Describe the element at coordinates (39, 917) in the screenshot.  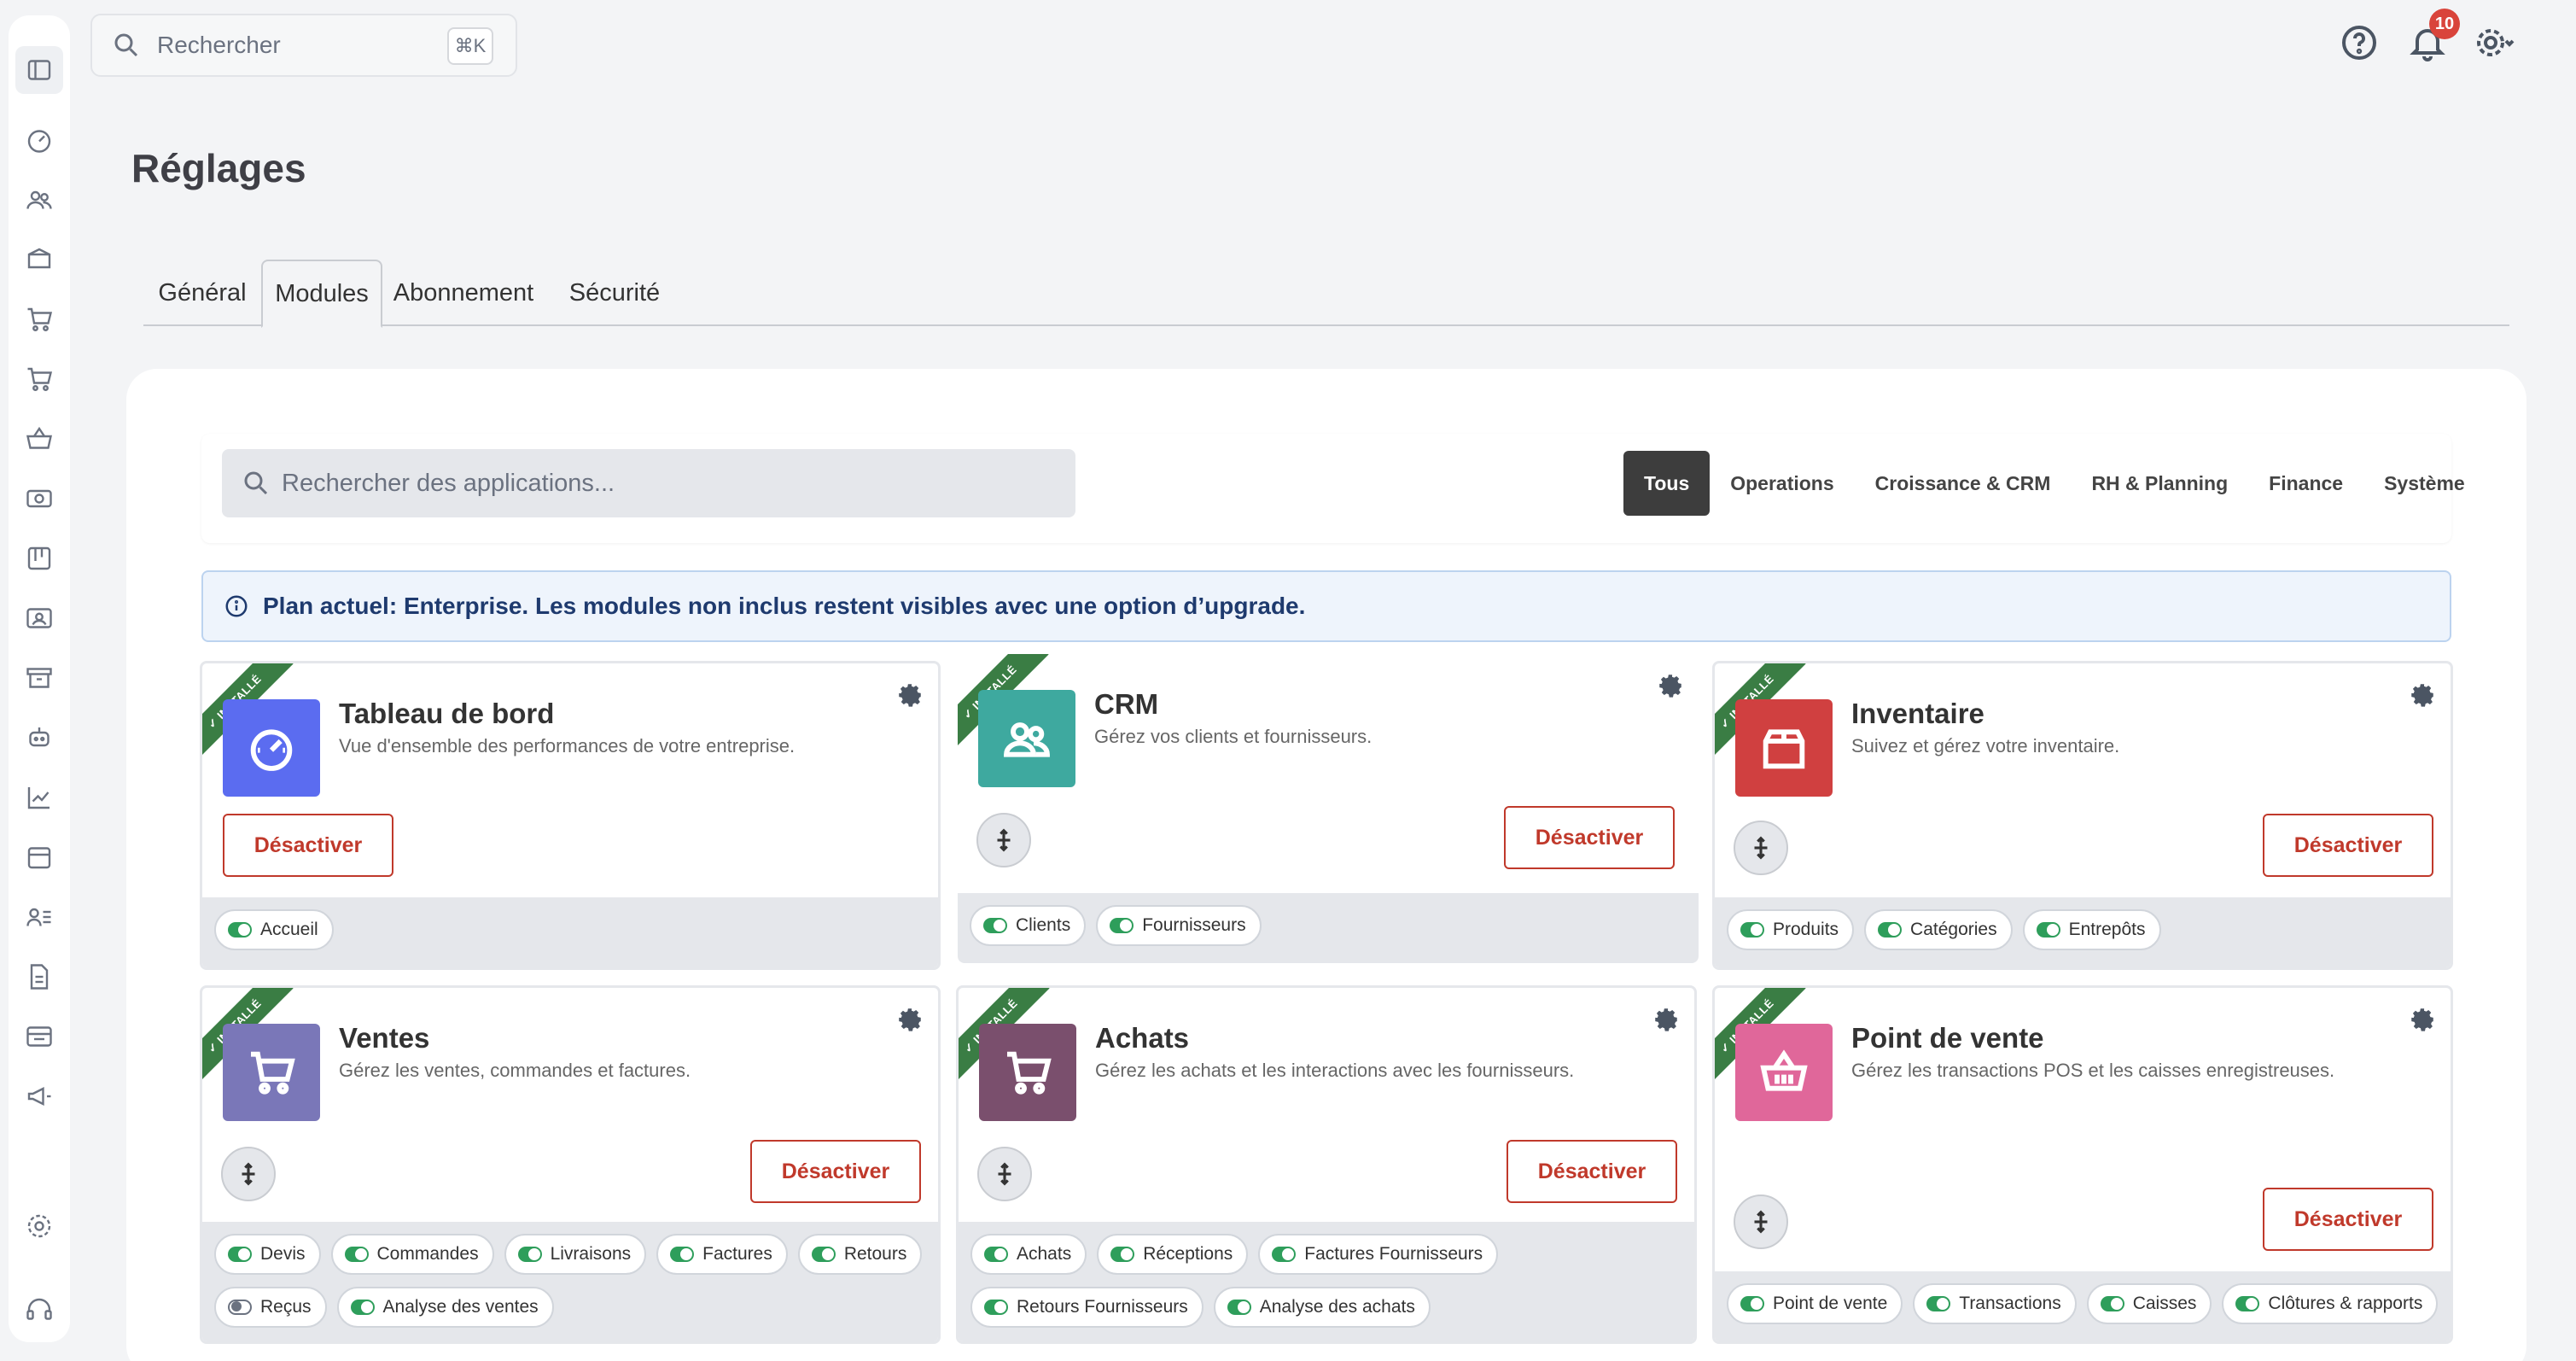
I see `user-list-icon` at that location.